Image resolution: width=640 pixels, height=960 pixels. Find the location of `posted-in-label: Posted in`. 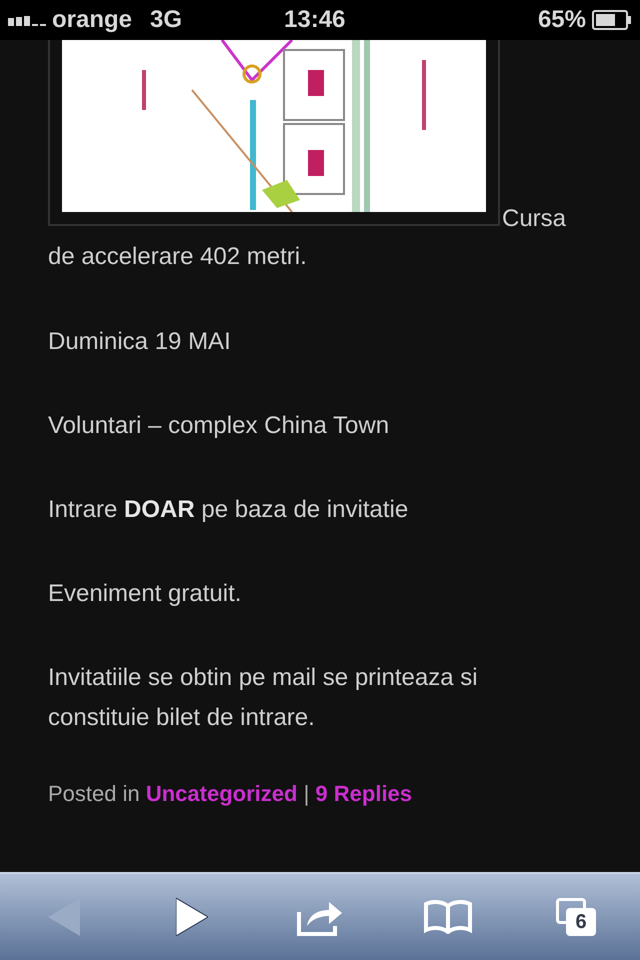

posted-in-label: Posted in is located at coordinates (94, 793).